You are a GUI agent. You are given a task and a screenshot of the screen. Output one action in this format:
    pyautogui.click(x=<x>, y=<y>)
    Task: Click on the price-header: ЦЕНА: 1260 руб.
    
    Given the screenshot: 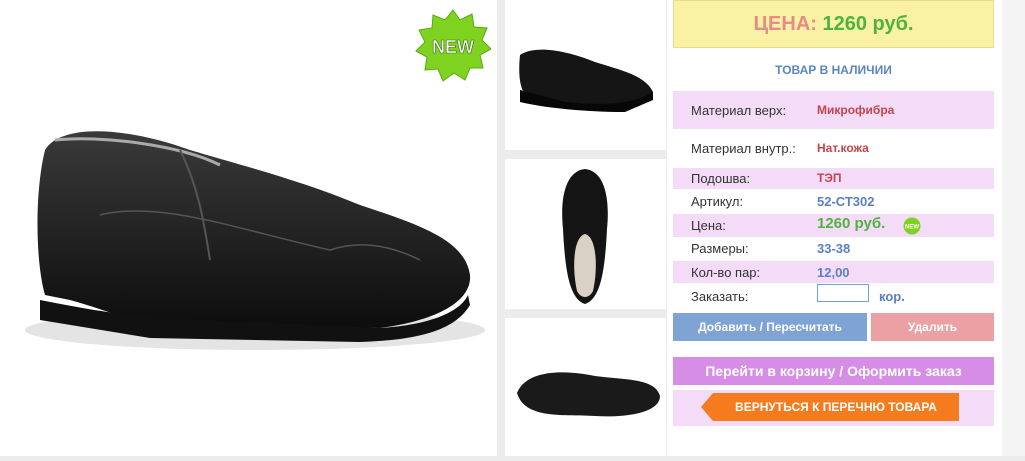 What is the action you would take?
    pyautogui.click(x=833, y=24)
    